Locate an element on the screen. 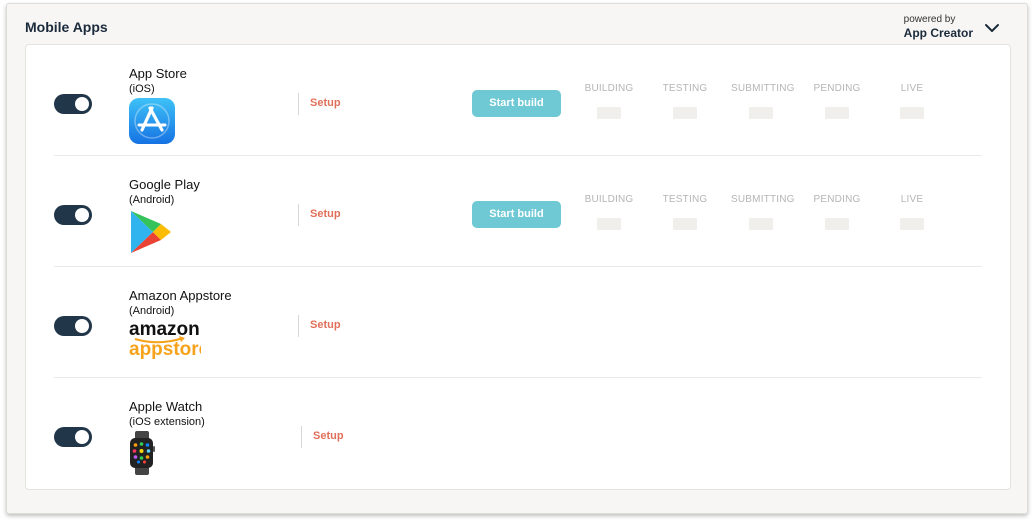  app-name: App Store is located at coordinates (158, 73).